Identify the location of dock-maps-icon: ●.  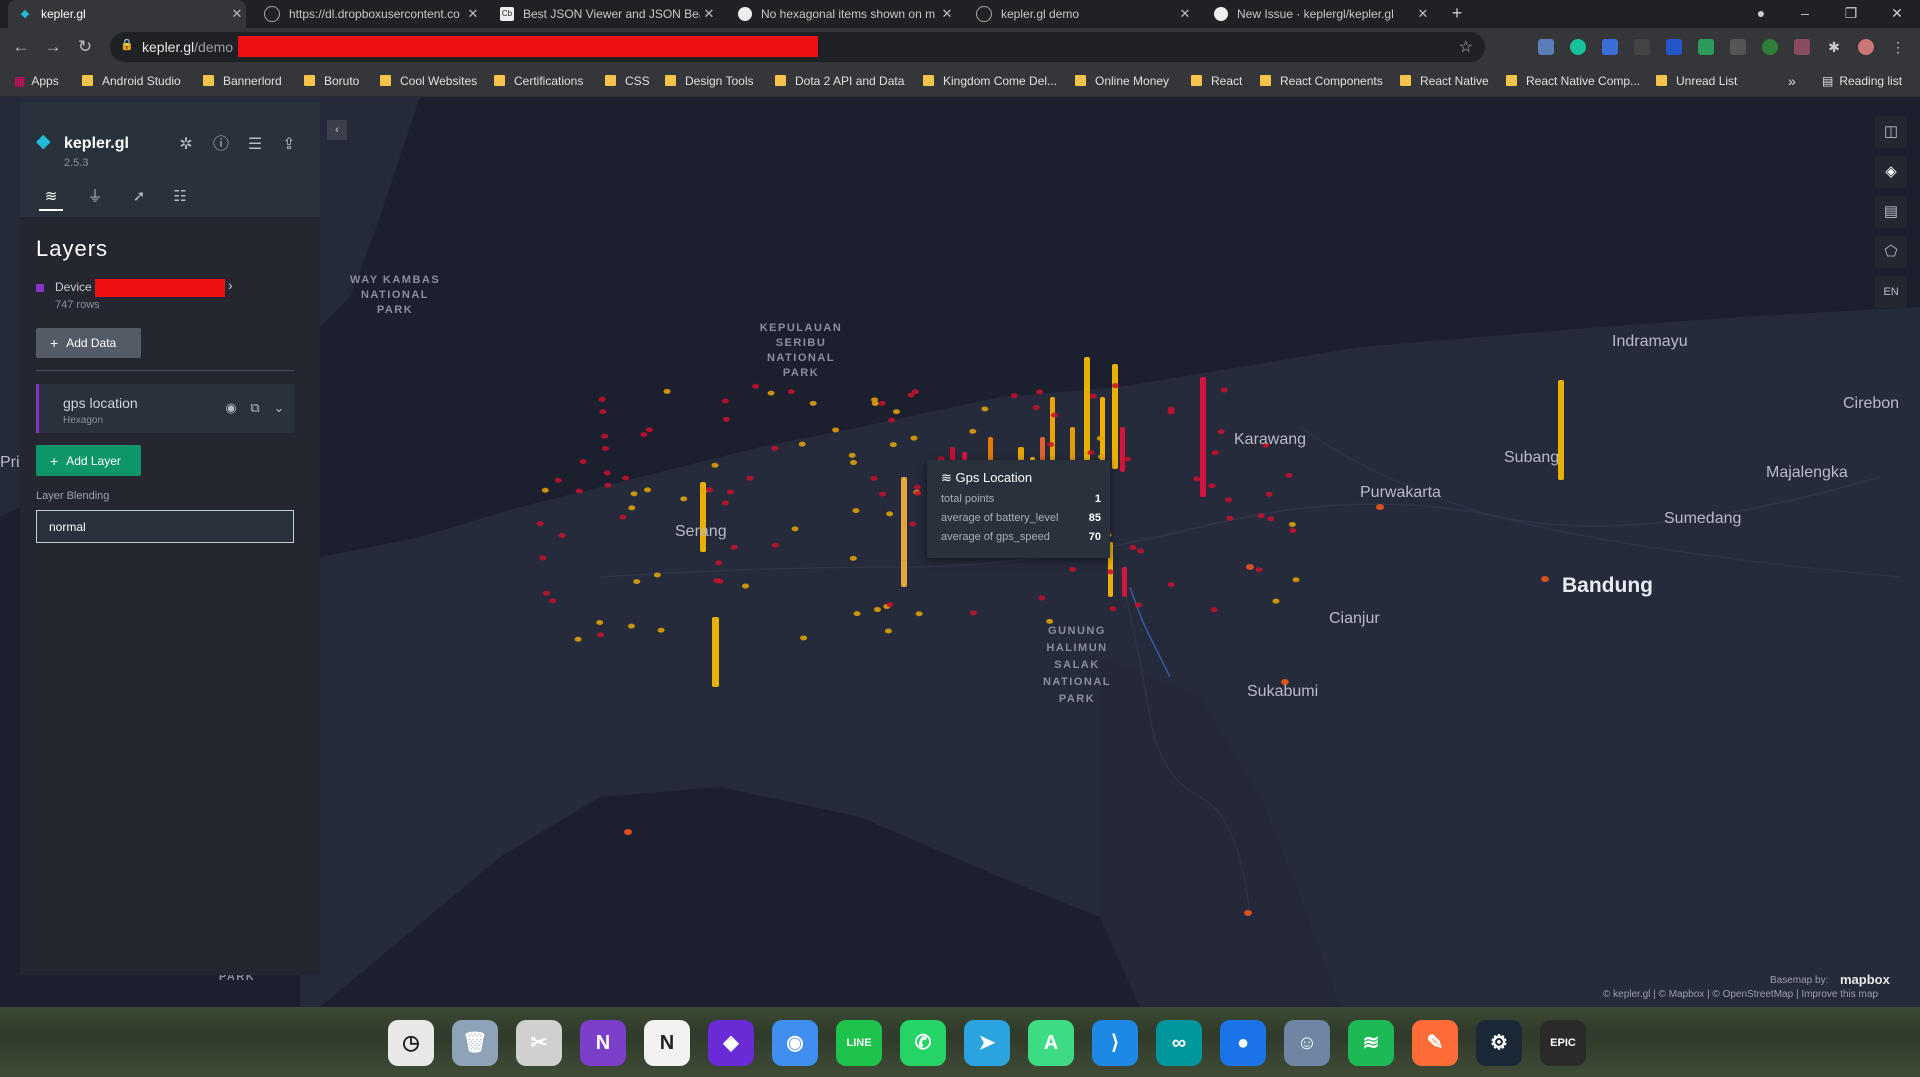
(1243, 1043).